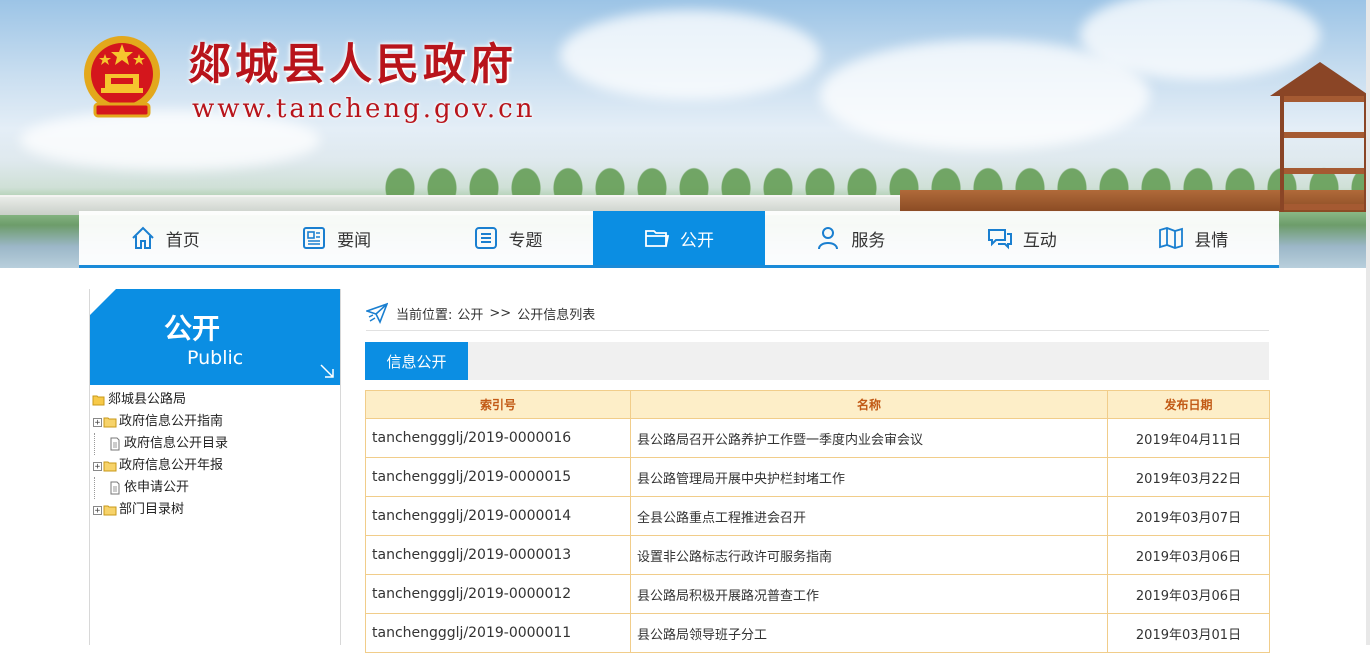 The height and width of the screenshot is (653, 1370). Describe the element at coordinates (354, 240) in the screenshot. I see `nav-item-label: 要闻` at that location.